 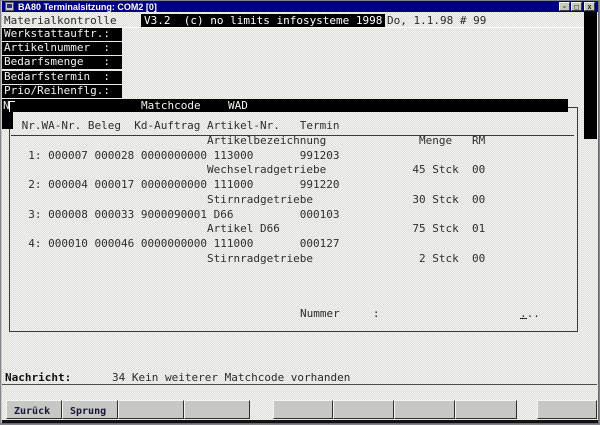 What do you see at coordinates (299, 384) in the screenshot?
I see `message-divider` at bounding box center [299, 384].